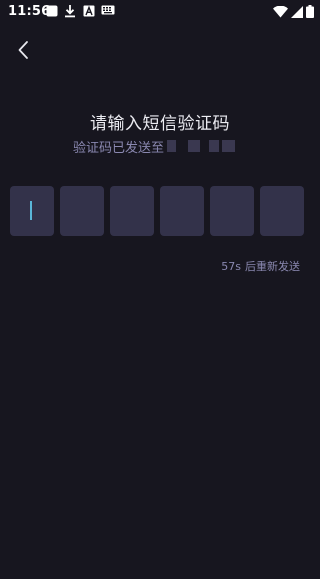  Describe the element at coordinates (29, 11) in the screenshot. I see `status-time: 11:56` at that location.